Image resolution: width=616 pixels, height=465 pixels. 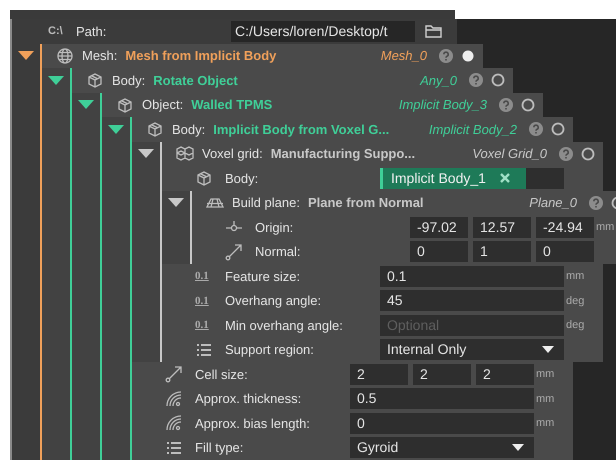 I want to click on node-type: Any_0, so click(x=438, y=80).